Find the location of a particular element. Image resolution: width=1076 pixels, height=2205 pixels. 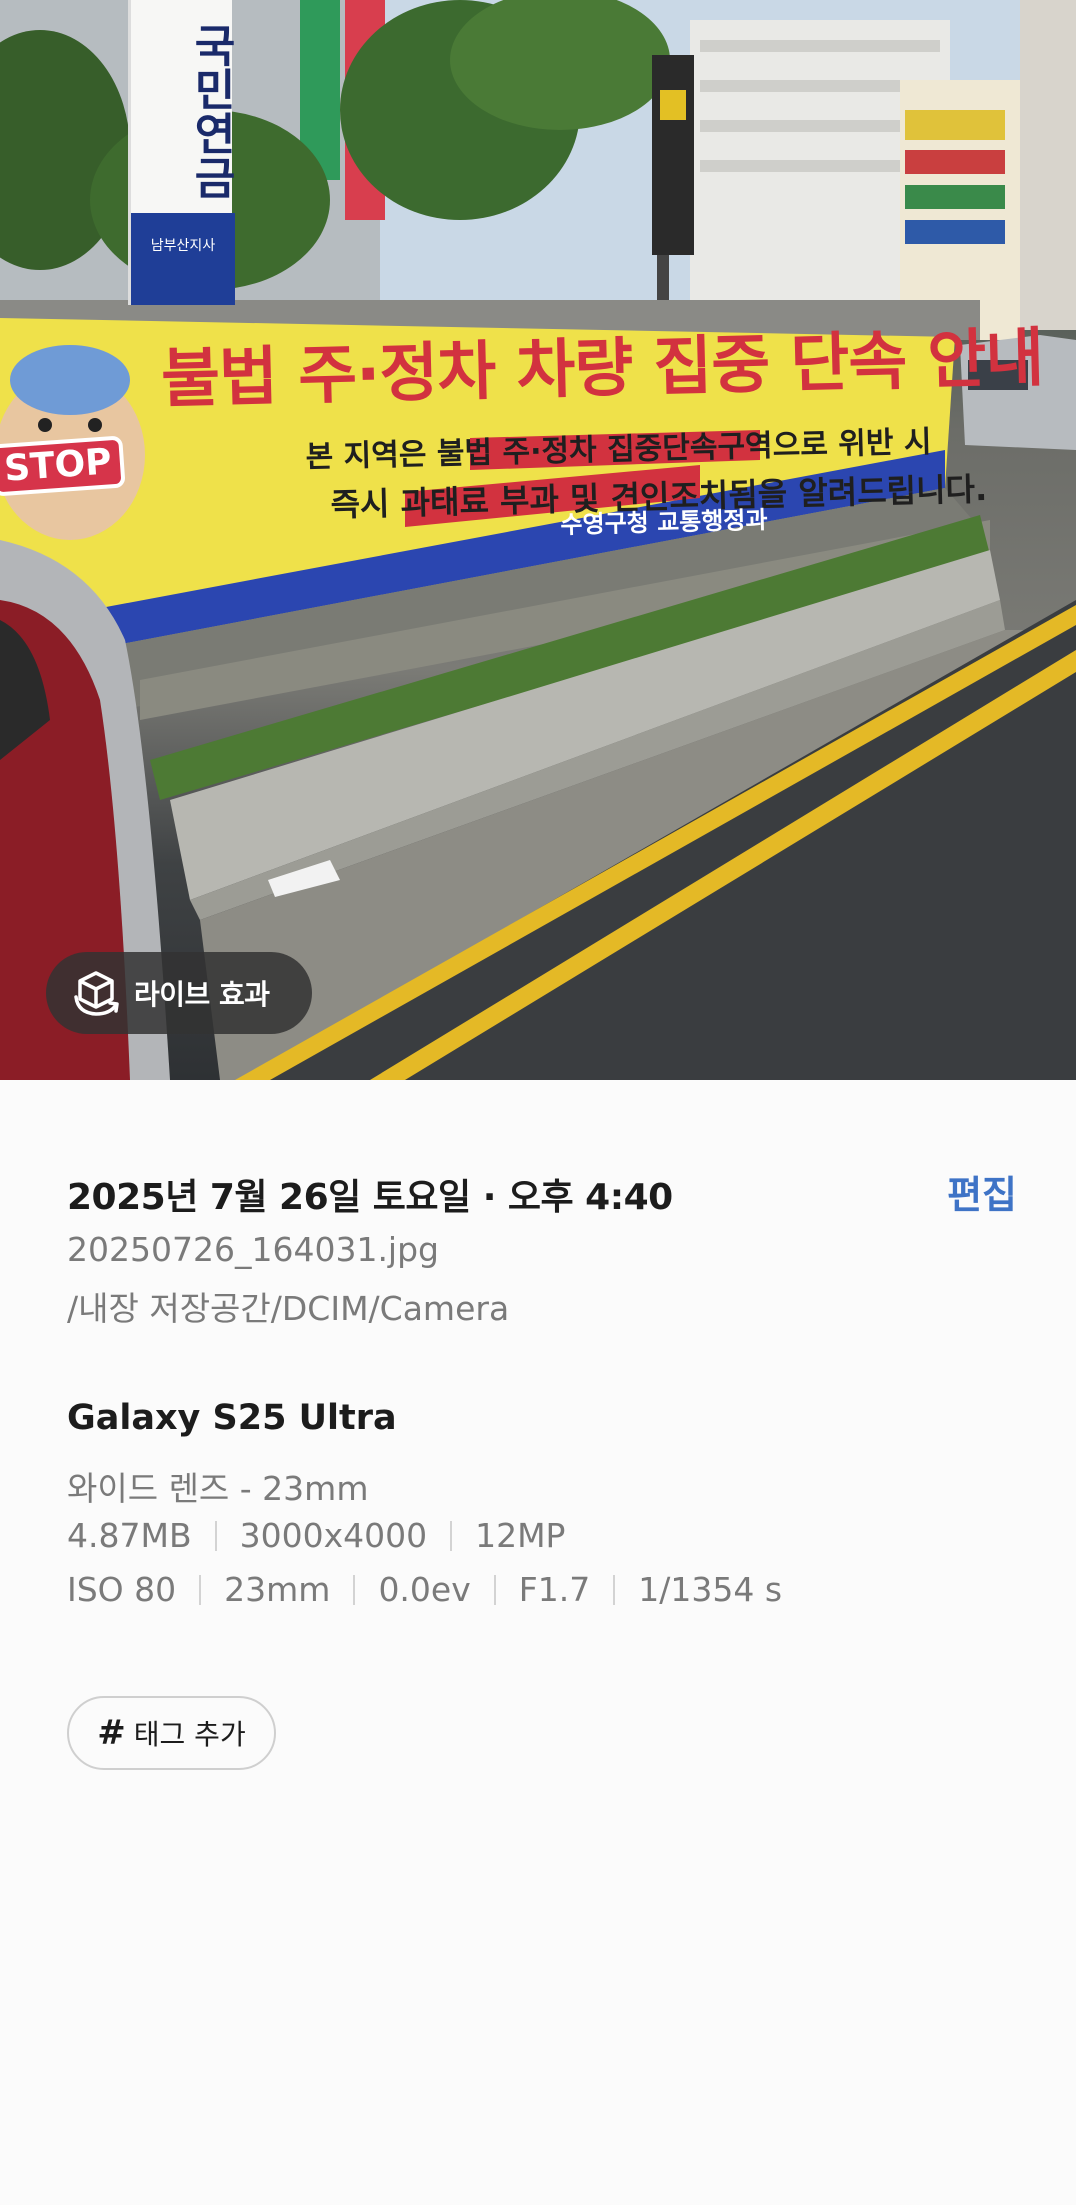

capture-datetime: 2025년 7월 26일 토요일 · 오후 4:40 is located at coordinates (370, 1197).